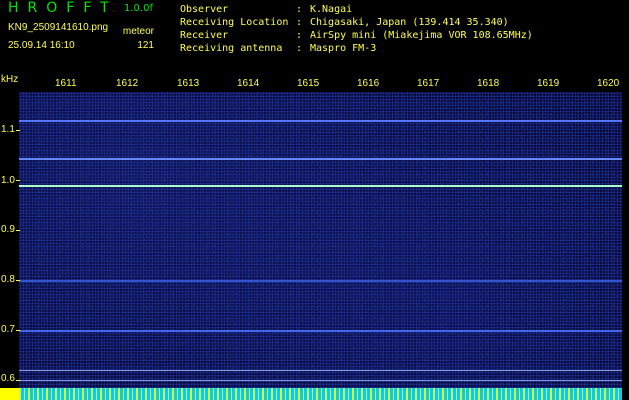 This screenshot has height=400, width=629. Describe the element at coordinates (428, 83) in the screenshot. I see `x-tick-label: 1617` at that location.